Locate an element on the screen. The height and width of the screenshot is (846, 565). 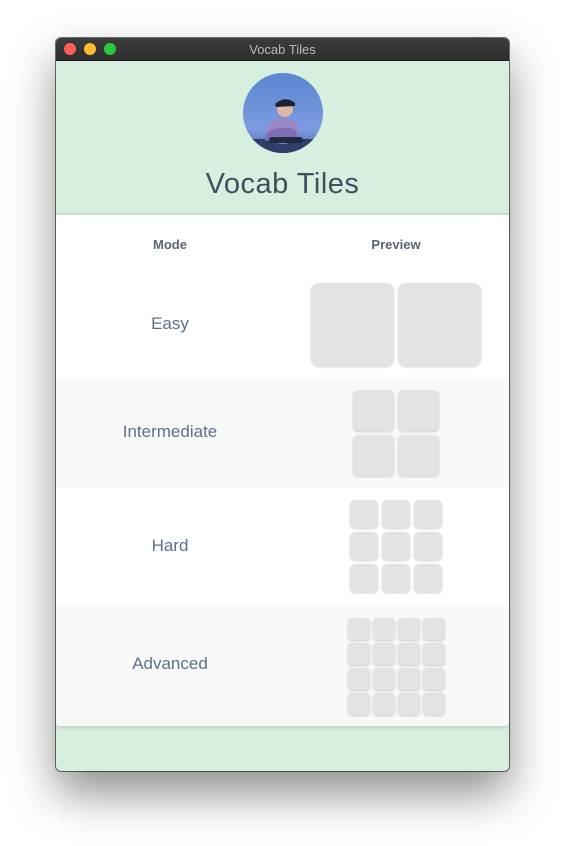
column-header-preview: Preview is located at coordinates (396, 244).